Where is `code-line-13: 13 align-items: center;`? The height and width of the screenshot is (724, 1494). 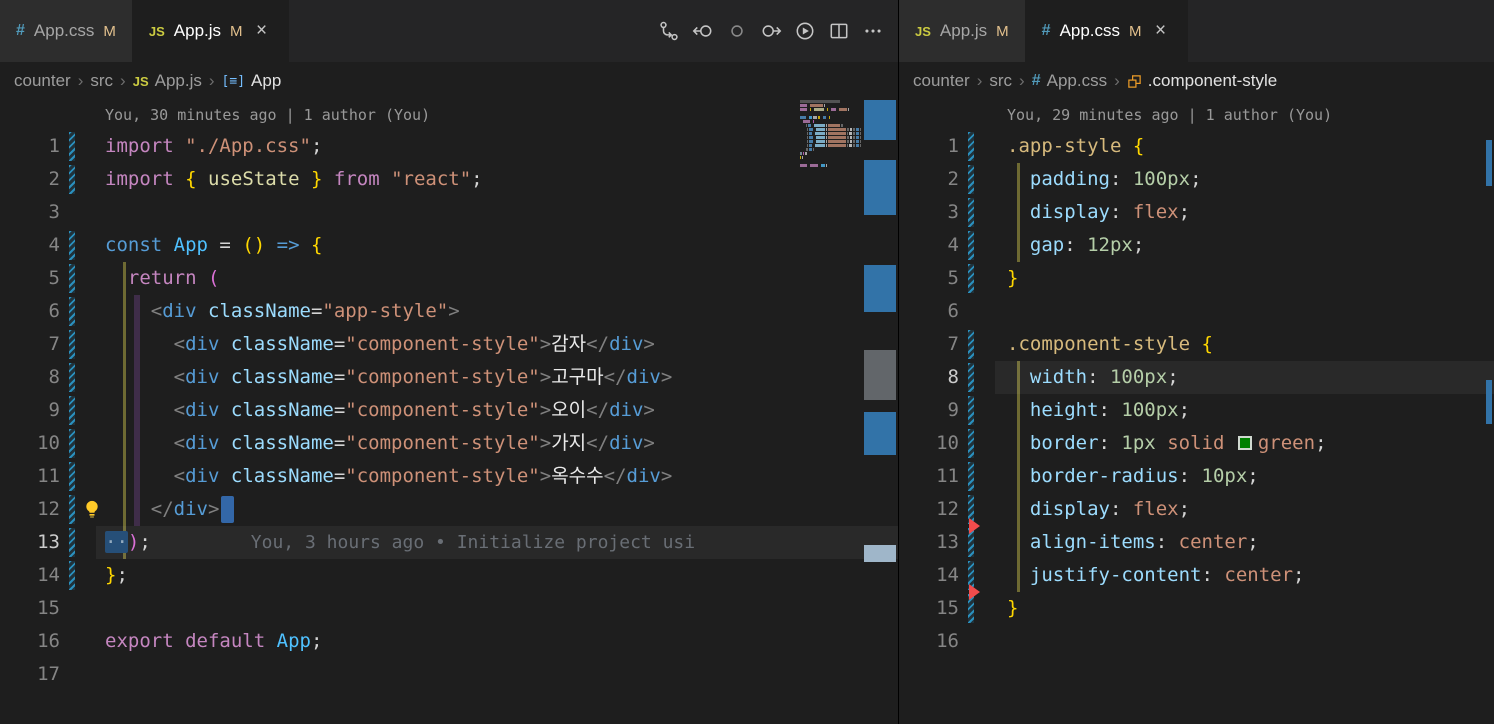 code-line-13: 13 align-items: center; is located at coordinates (1196, 538).